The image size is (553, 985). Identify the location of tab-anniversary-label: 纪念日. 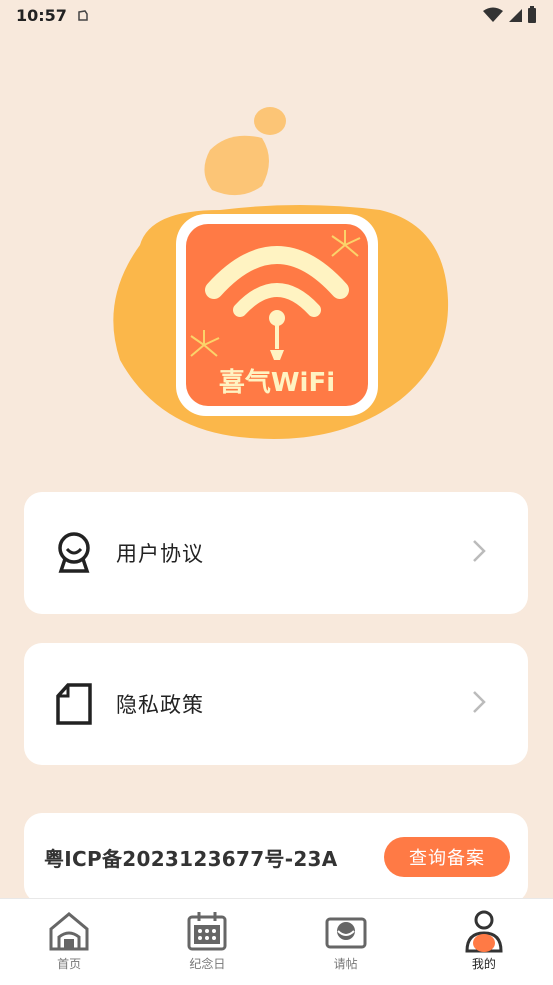
(207, 964).